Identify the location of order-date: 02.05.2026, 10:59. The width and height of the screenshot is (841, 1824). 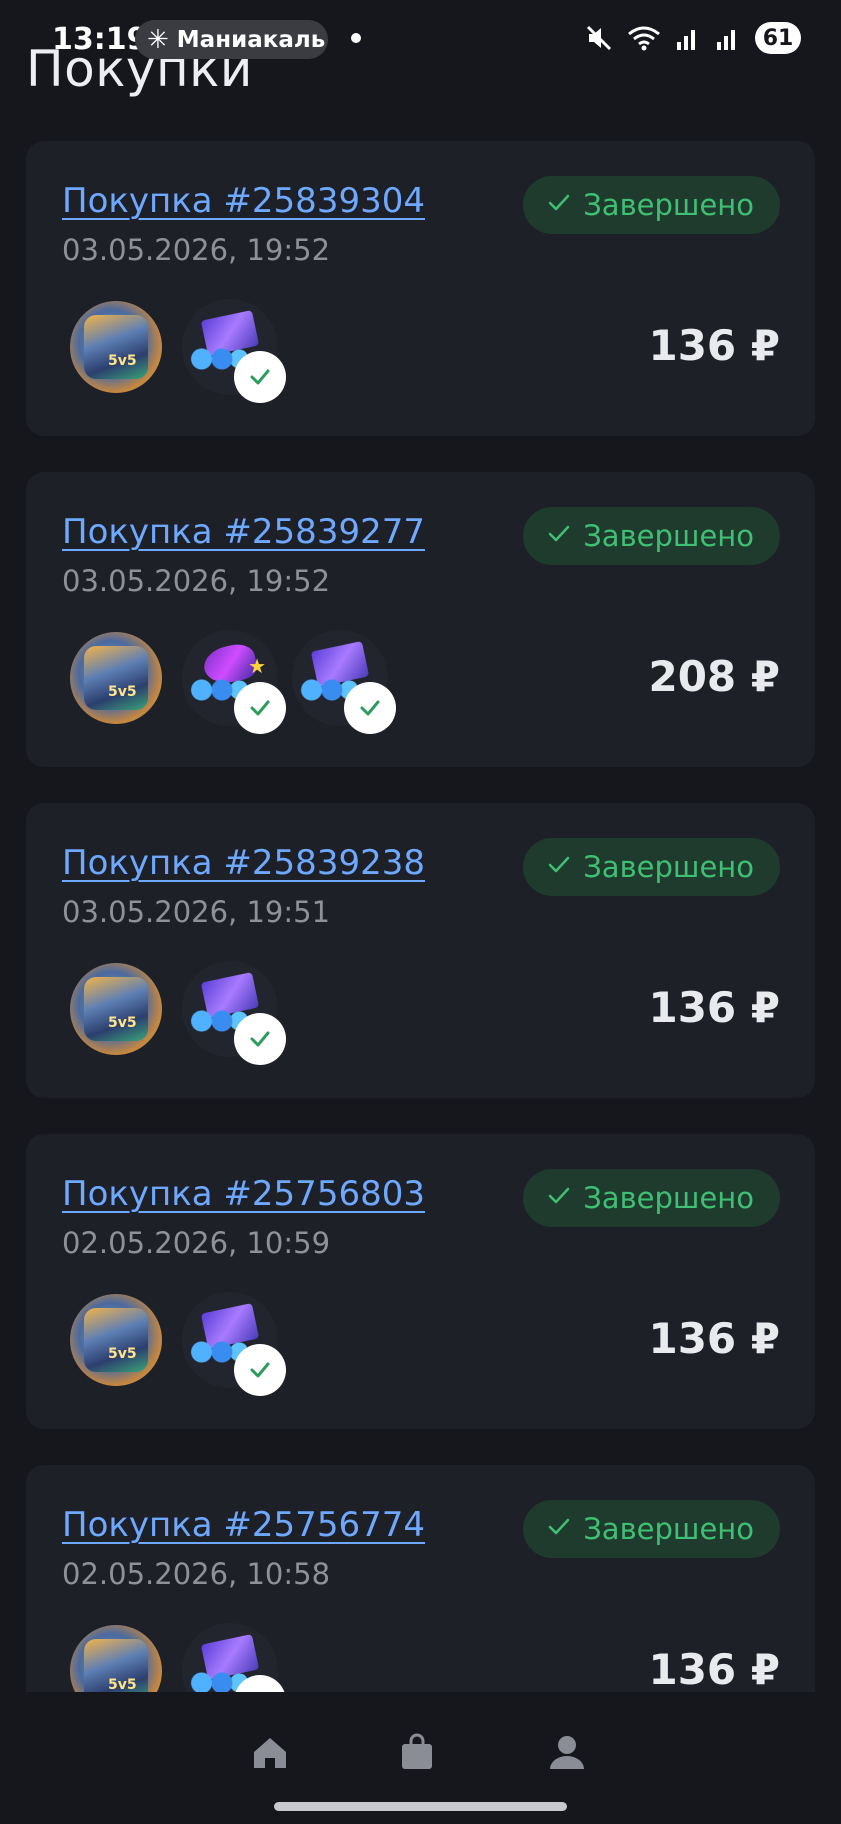
(196, 1243).